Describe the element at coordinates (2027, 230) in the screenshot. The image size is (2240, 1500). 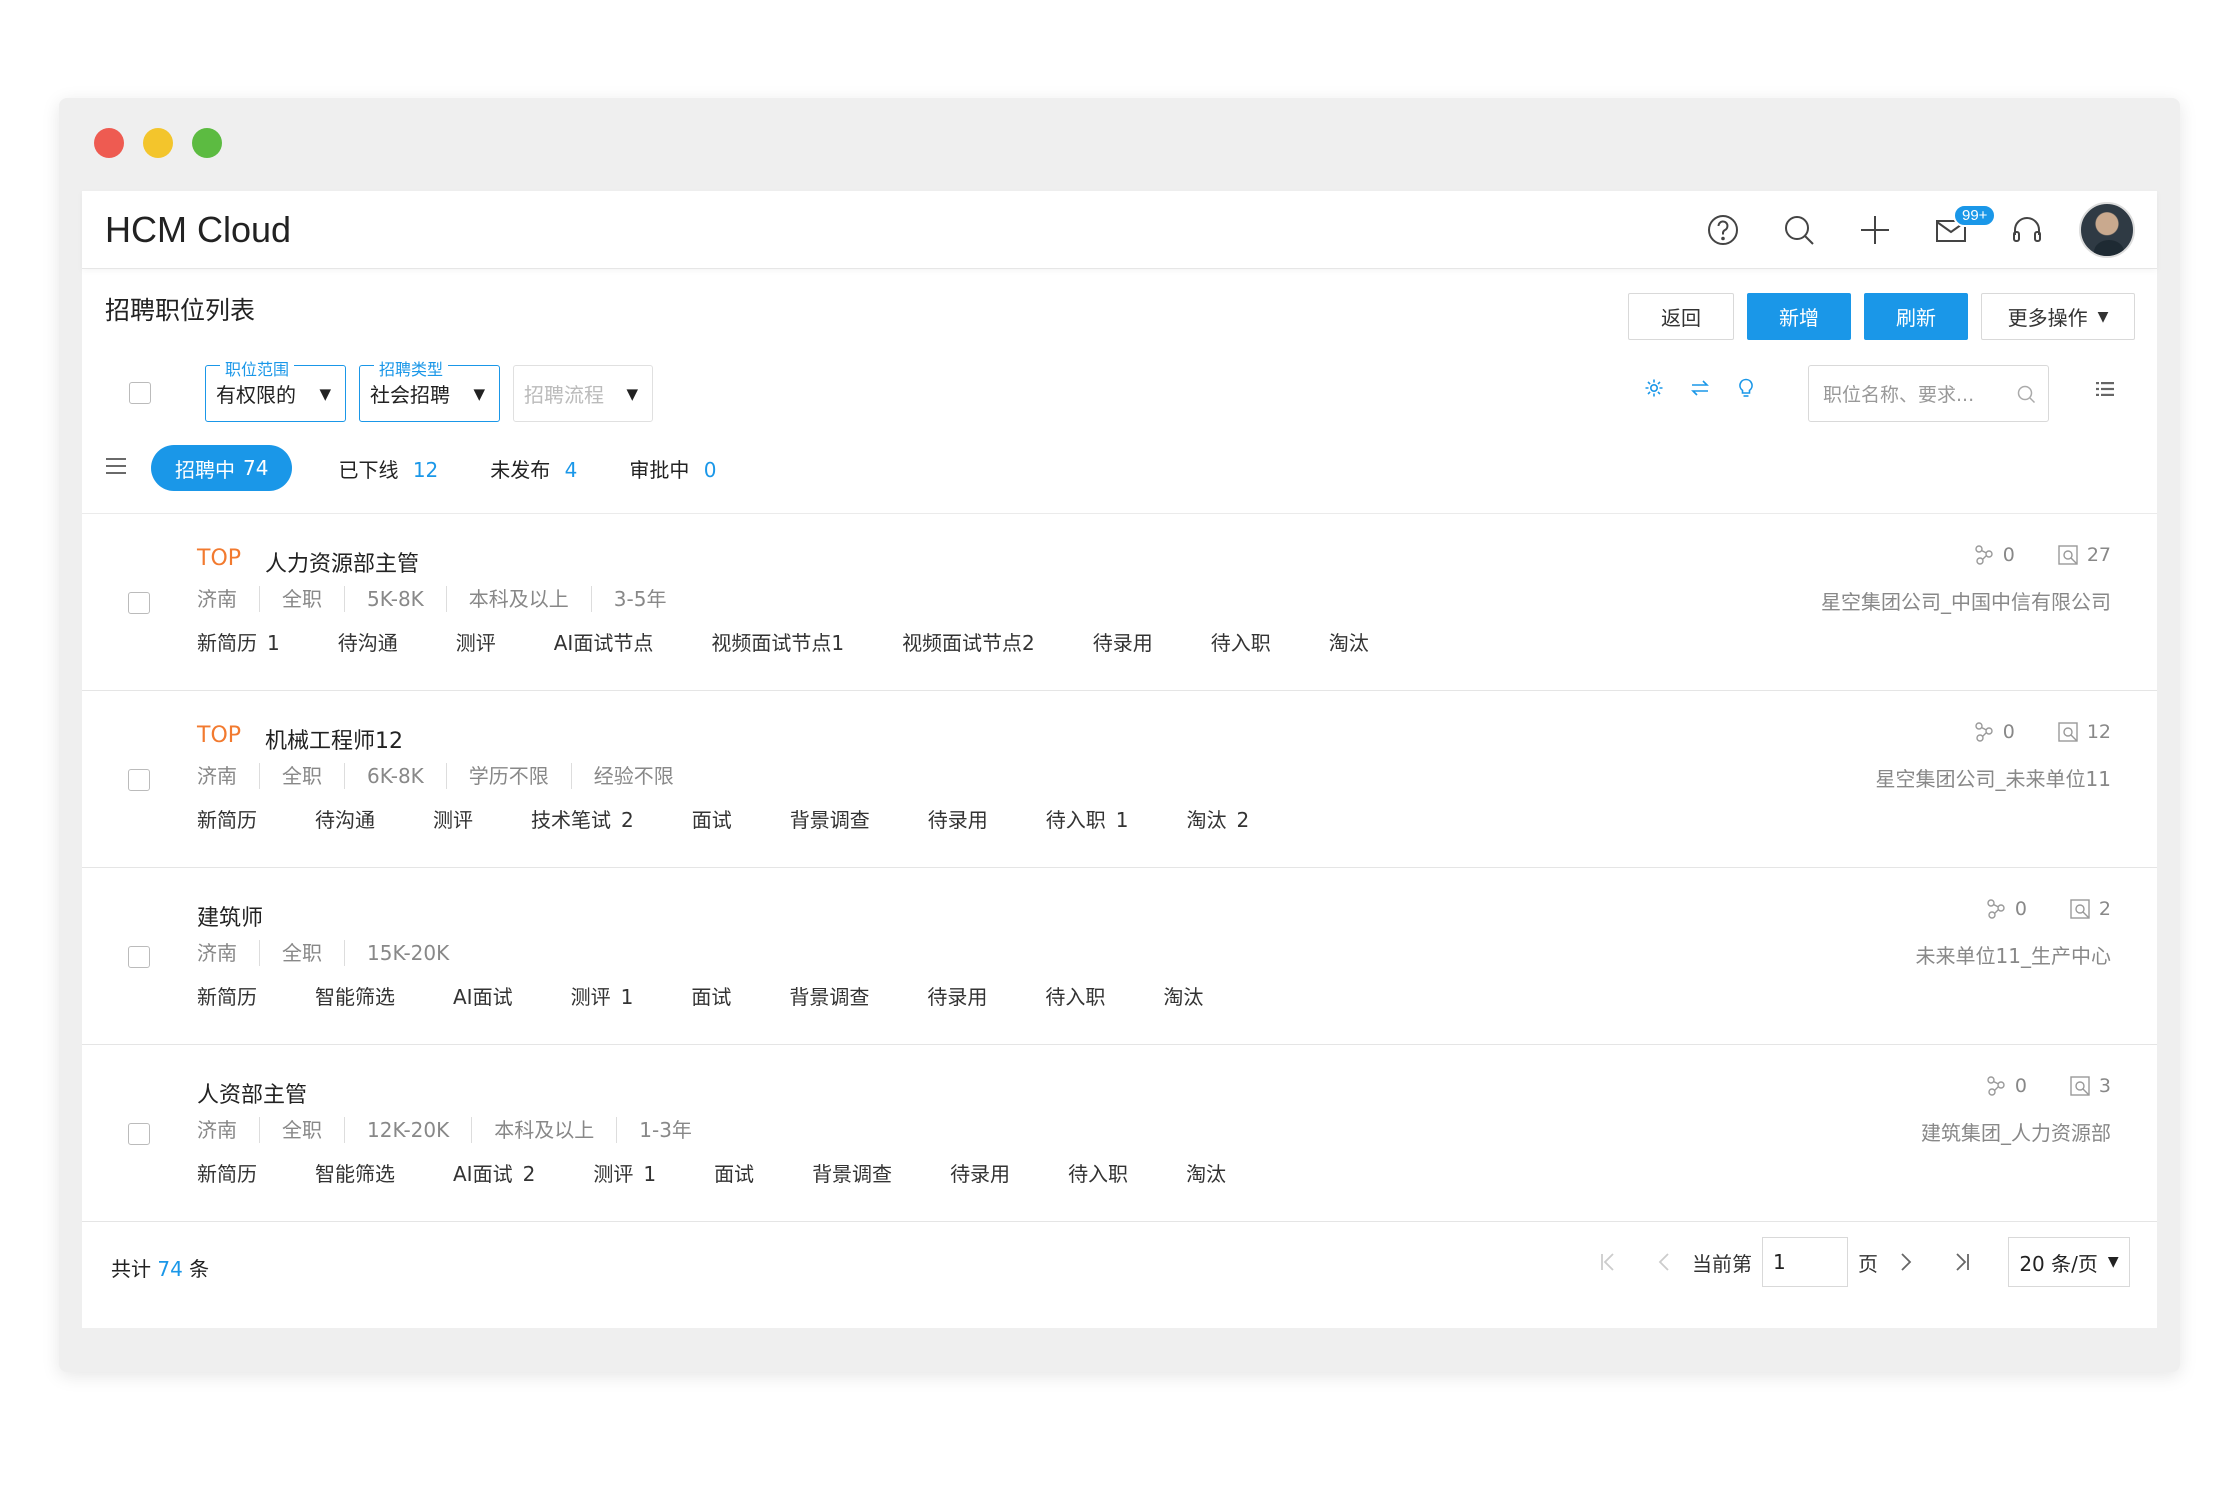
I see `headset-icon` at that location.